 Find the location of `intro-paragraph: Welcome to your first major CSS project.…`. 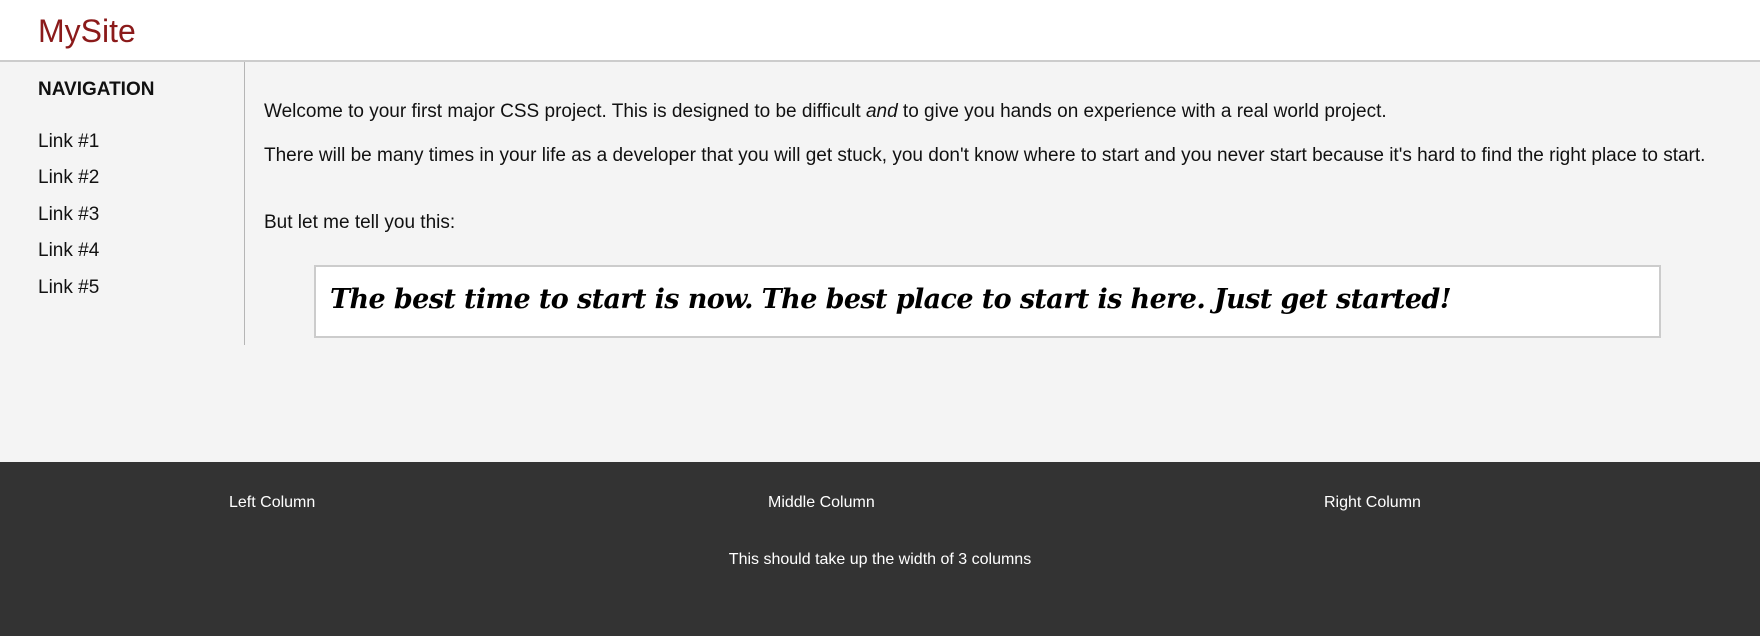

intro-paragraph: Welcome to your first major CSS project.… is located at coordinates (825, 111).